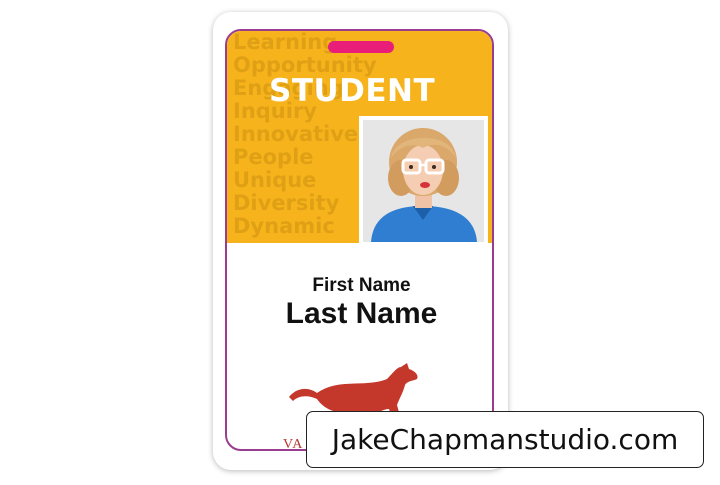 The width and height of the screenshot is (720, 485). I want to click on portrait-image, so click(423, 181).